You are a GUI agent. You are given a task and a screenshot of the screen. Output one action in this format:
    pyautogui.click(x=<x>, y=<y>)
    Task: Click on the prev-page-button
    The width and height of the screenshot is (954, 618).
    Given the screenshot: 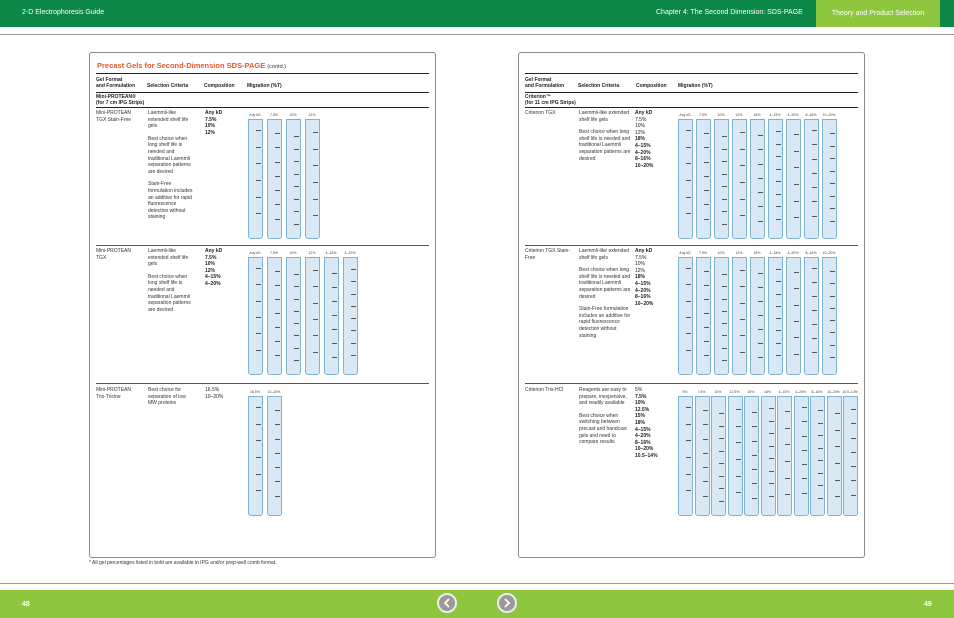 What is the action you would take?
    pyautogui.click(x=447, y=603)
    